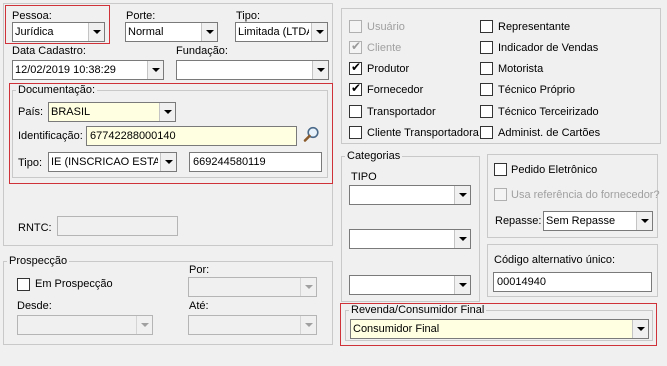 The image size is (667, 366). I want to click on por-dropdown-button, so click(308, 287).